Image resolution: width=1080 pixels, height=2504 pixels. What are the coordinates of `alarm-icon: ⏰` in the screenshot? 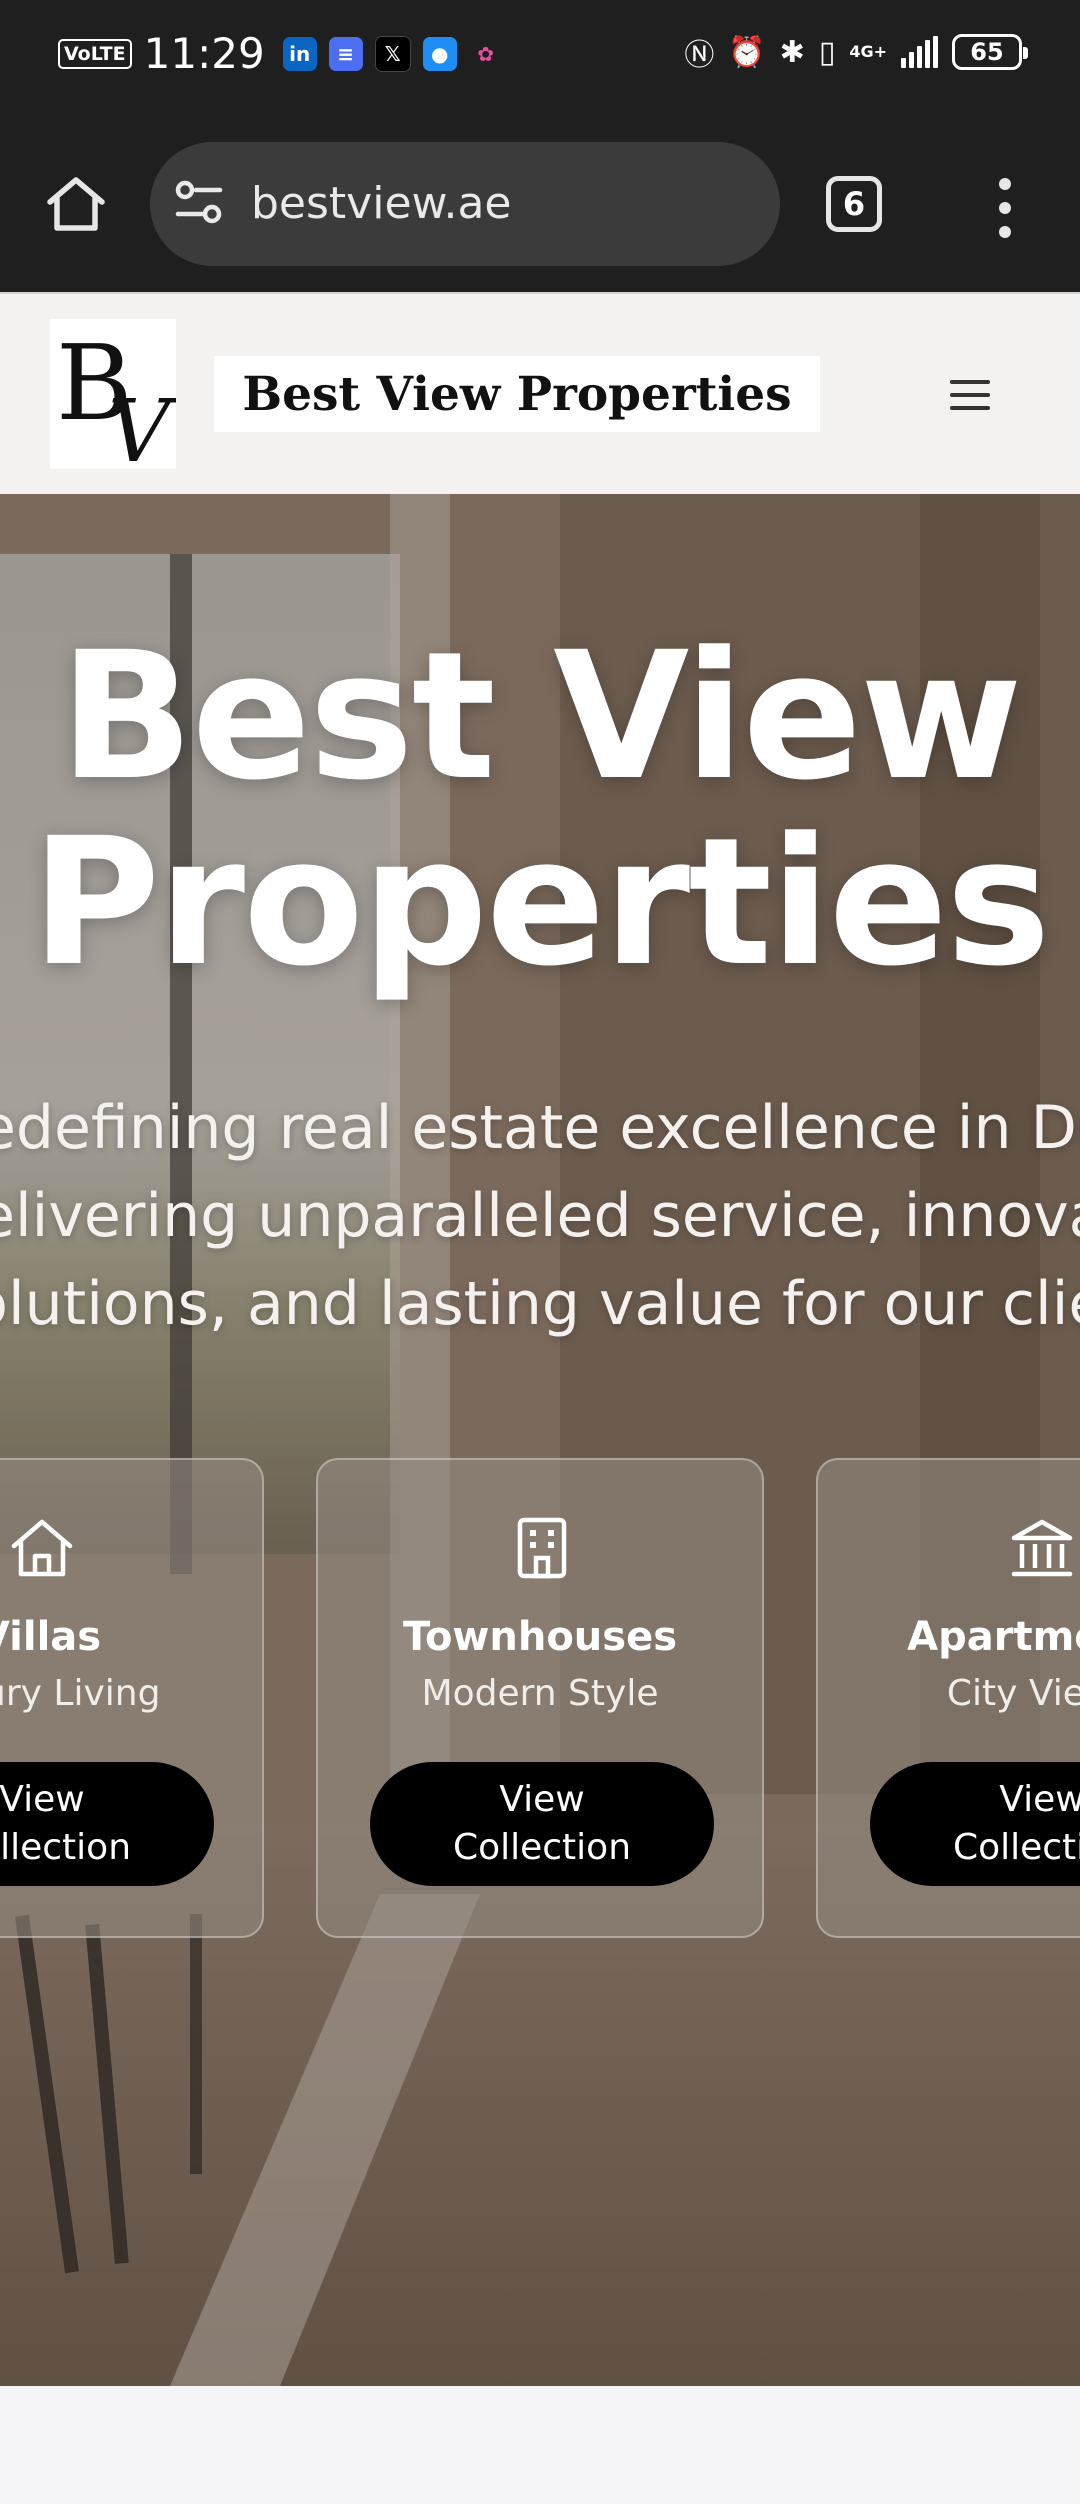 It's located at (747, 52).